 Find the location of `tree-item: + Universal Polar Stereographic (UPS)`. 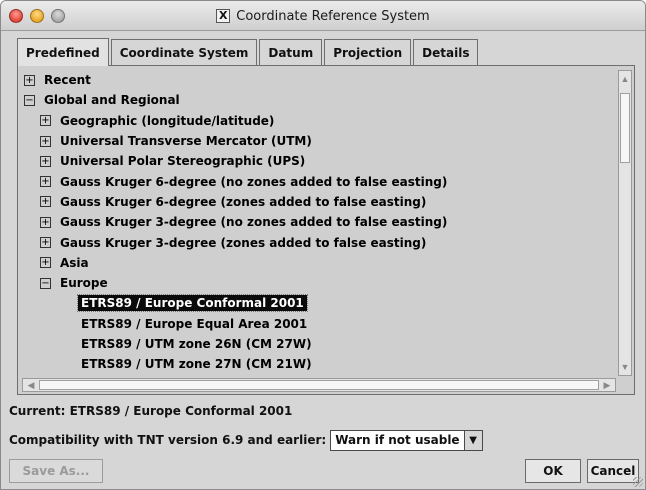

tree-item: + Universal Polar Stereographic (UPS) is located at coordinates (319, 161).